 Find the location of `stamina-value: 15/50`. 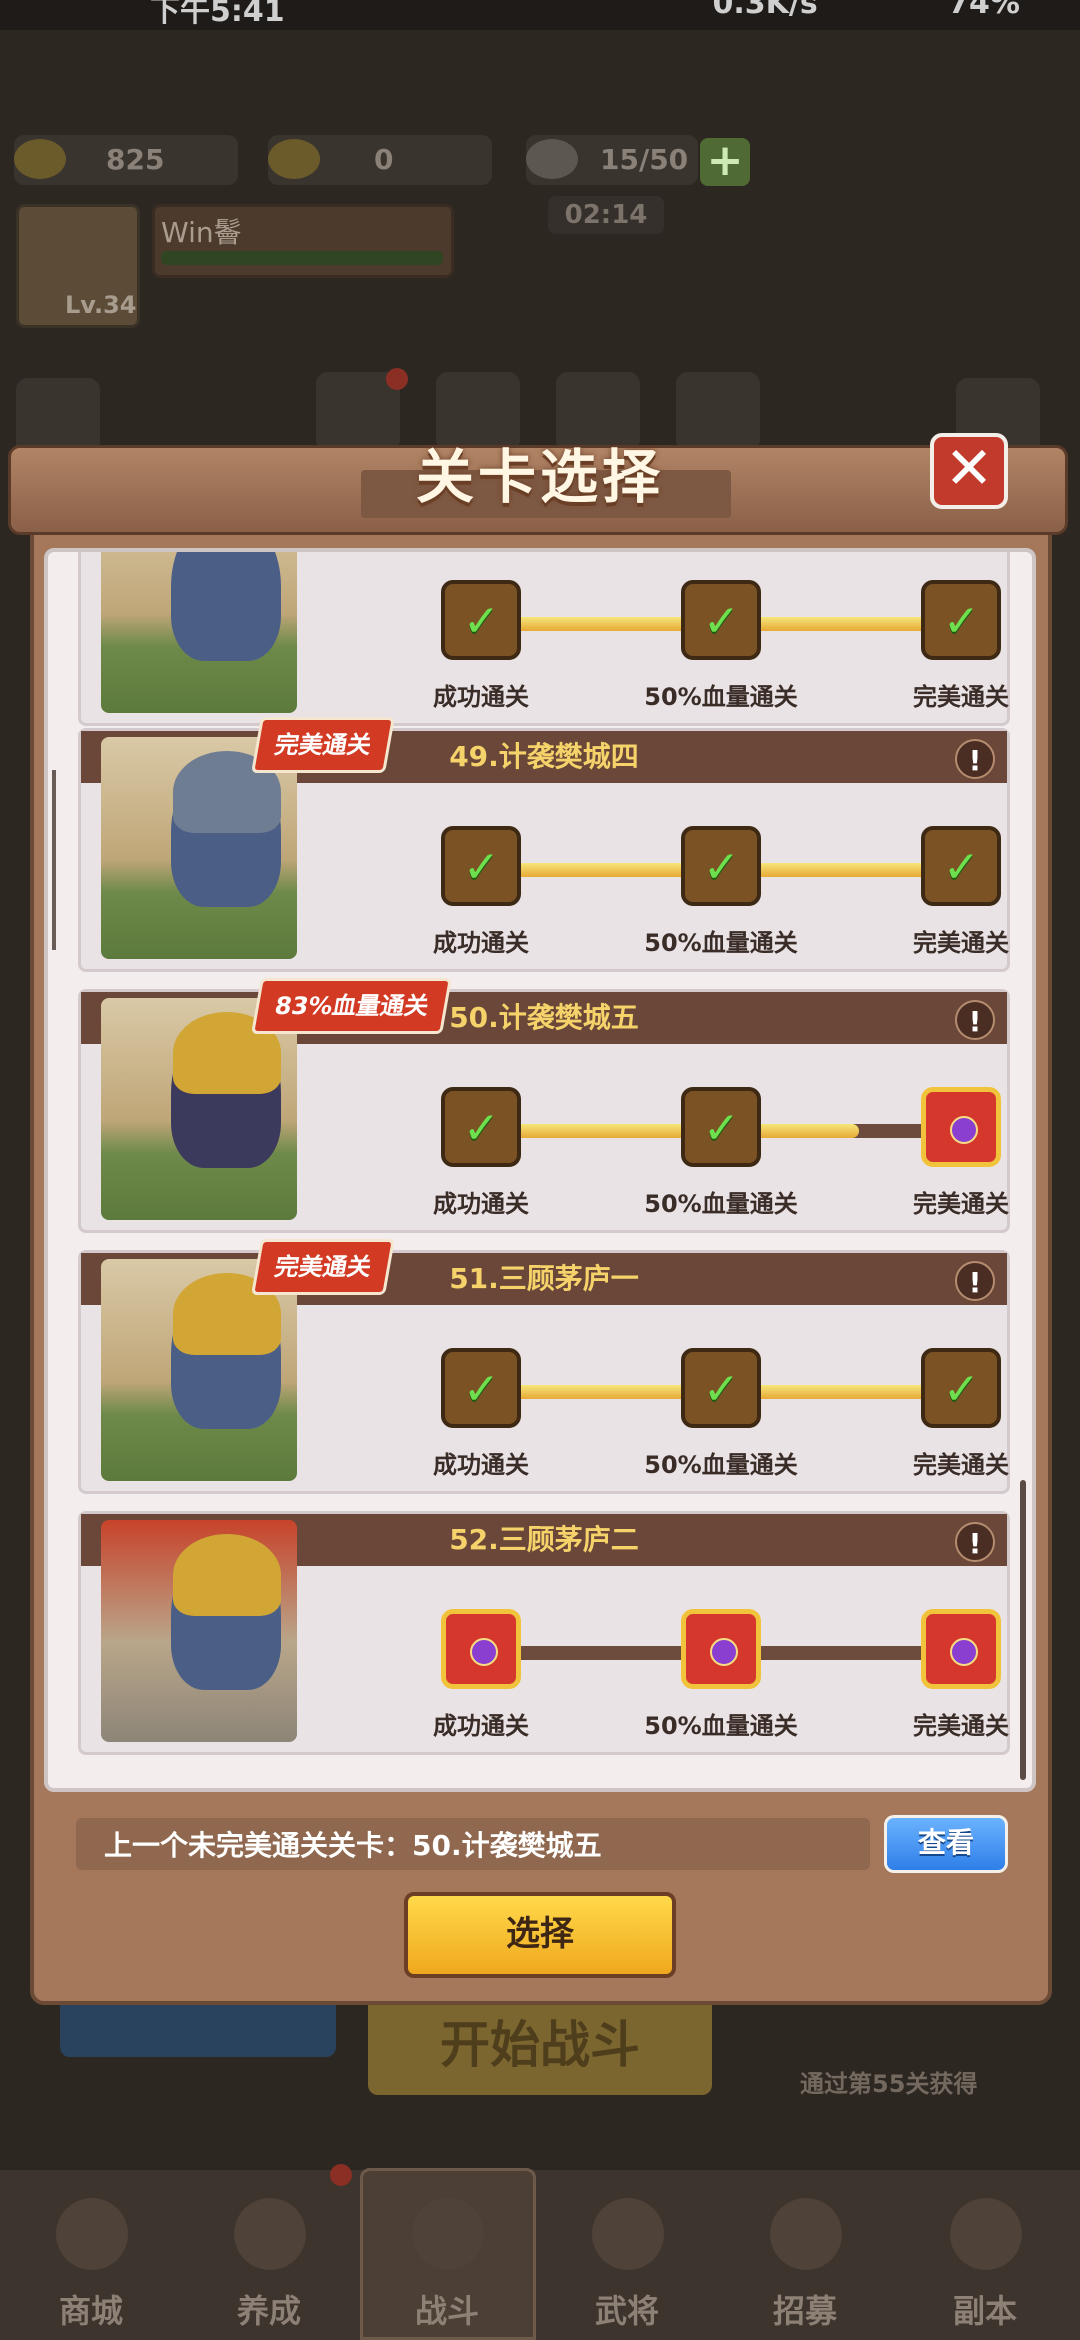

stamina-value: 15/50 is located at coordinates (644, 159).